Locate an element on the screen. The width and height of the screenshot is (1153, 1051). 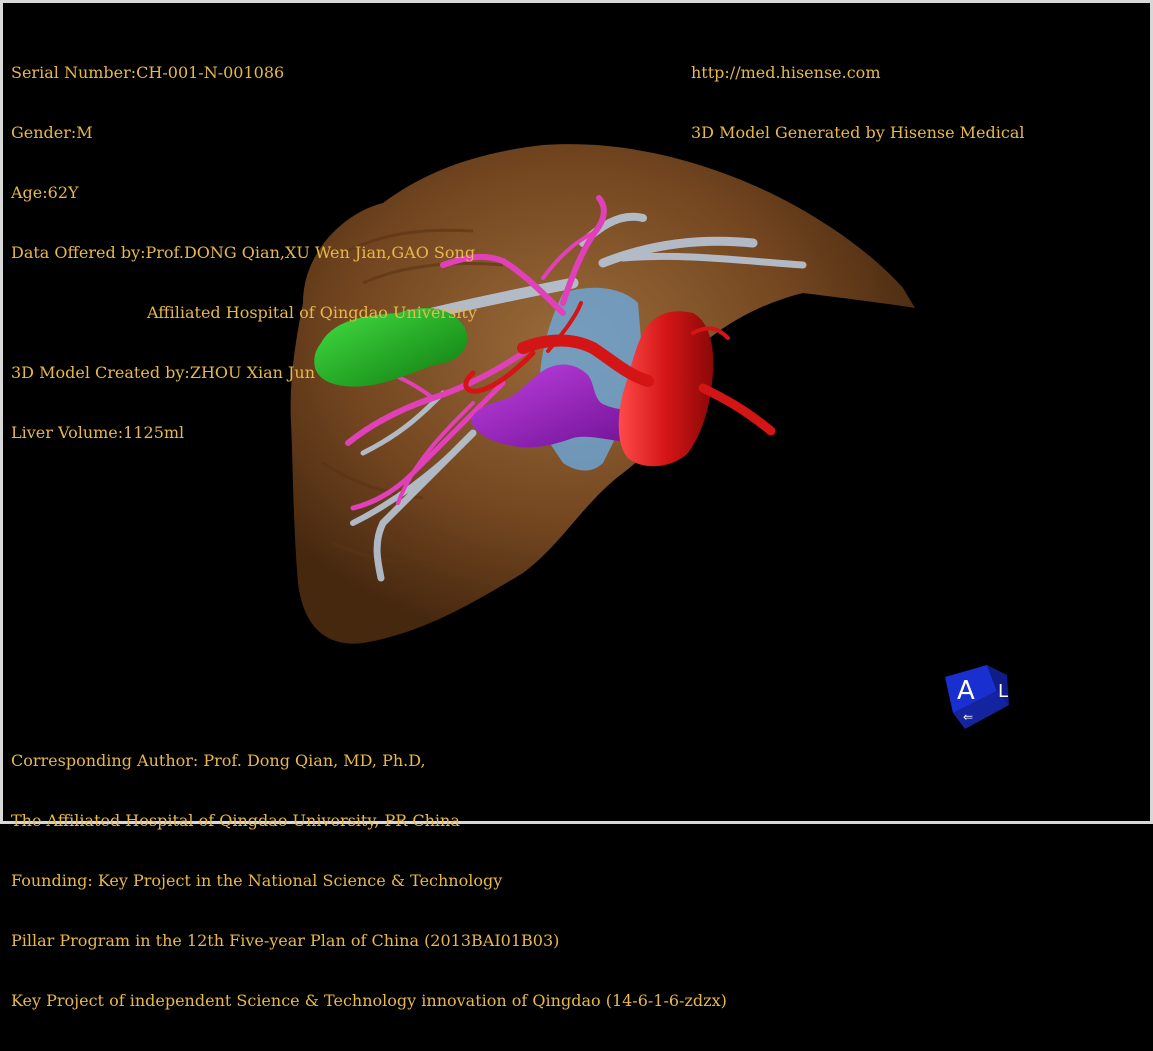
serial-number: Serial Number:CH-001-N-001086 is located at coordinates (148, 72).